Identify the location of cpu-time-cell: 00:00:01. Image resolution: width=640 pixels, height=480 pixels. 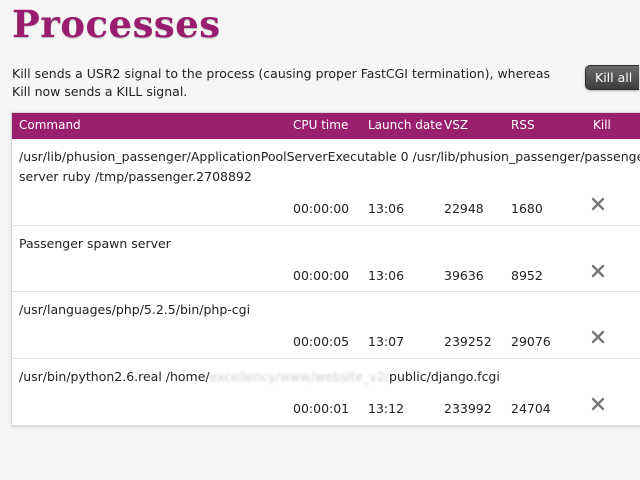
(321, 408).